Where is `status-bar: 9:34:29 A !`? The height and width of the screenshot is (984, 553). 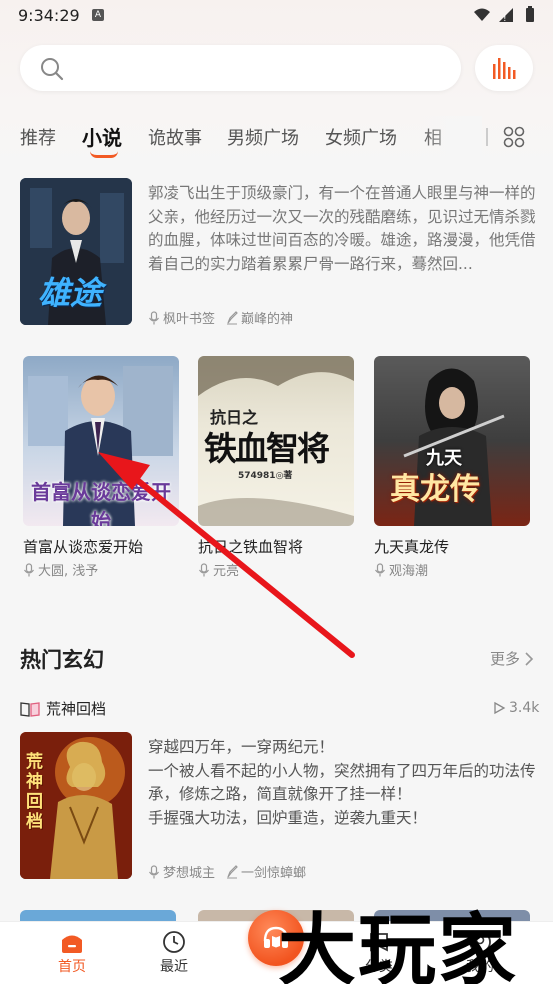
status-bar: 9:34:29 A ! is located at coordinates (276, 16).